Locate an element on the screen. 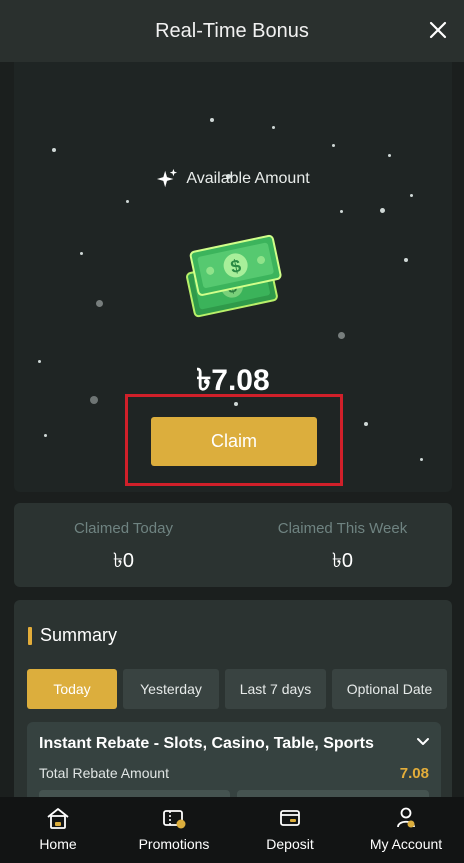  page-title: Real-Time Bonus is located at coordinates (232, 30).